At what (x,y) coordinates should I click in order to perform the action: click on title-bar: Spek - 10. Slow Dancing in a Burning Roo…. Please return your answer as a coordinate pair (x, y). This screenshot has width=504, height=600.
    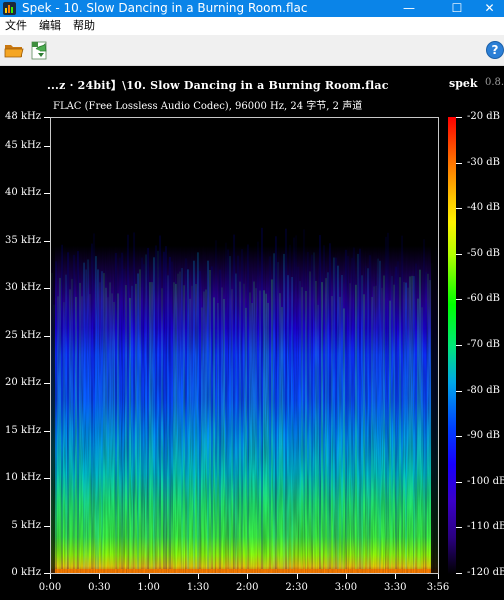
    Looking at the image, I should click on (252, 8).